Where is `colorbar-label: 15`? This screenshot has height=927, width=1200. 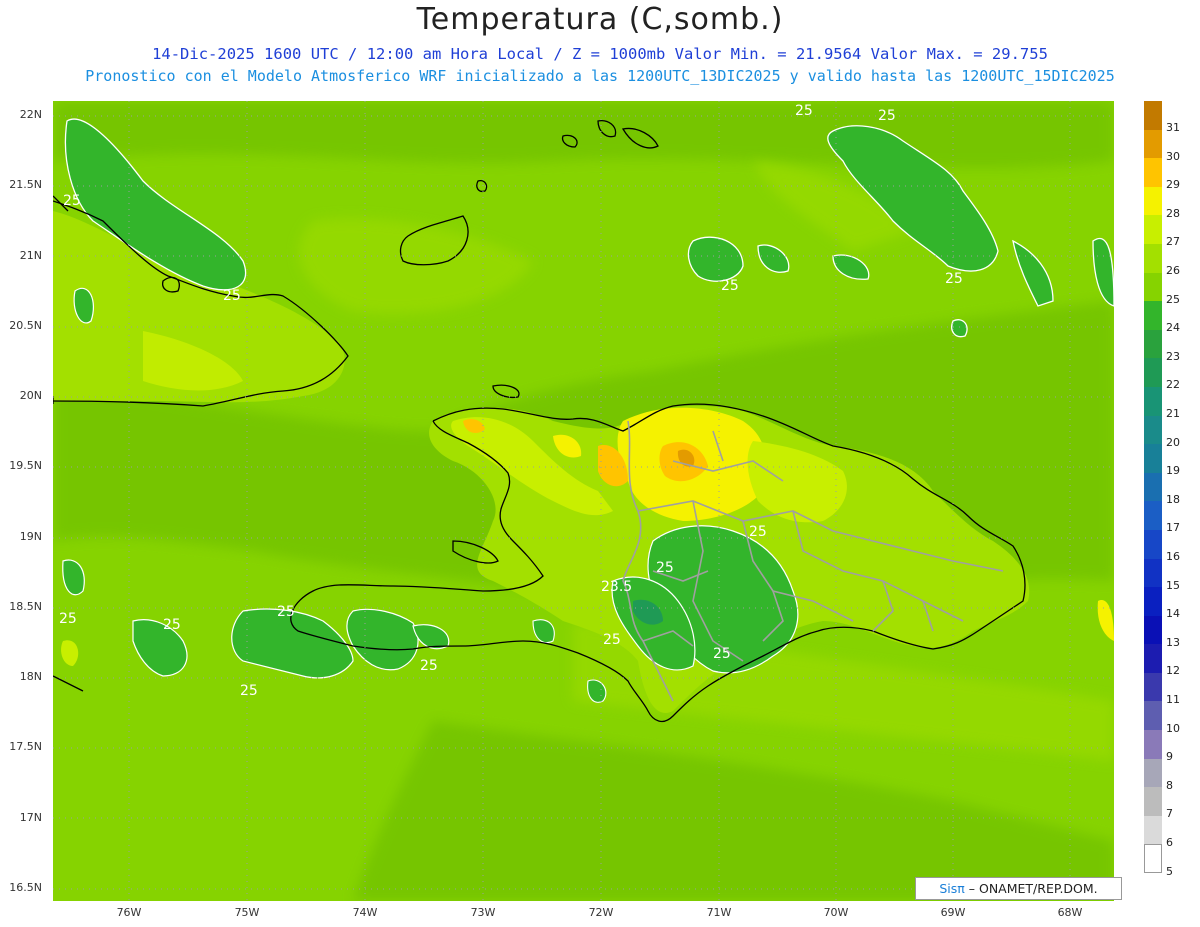 colorbar-label: 15 is located at coordinates (1173, 585).